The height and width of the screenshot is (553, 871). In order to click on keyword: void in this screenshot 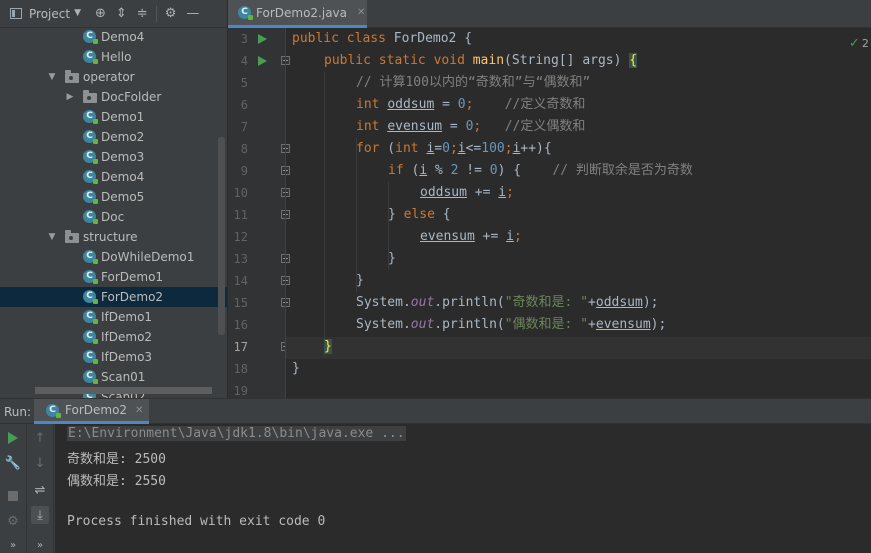, I will do `click(449, 60)`.